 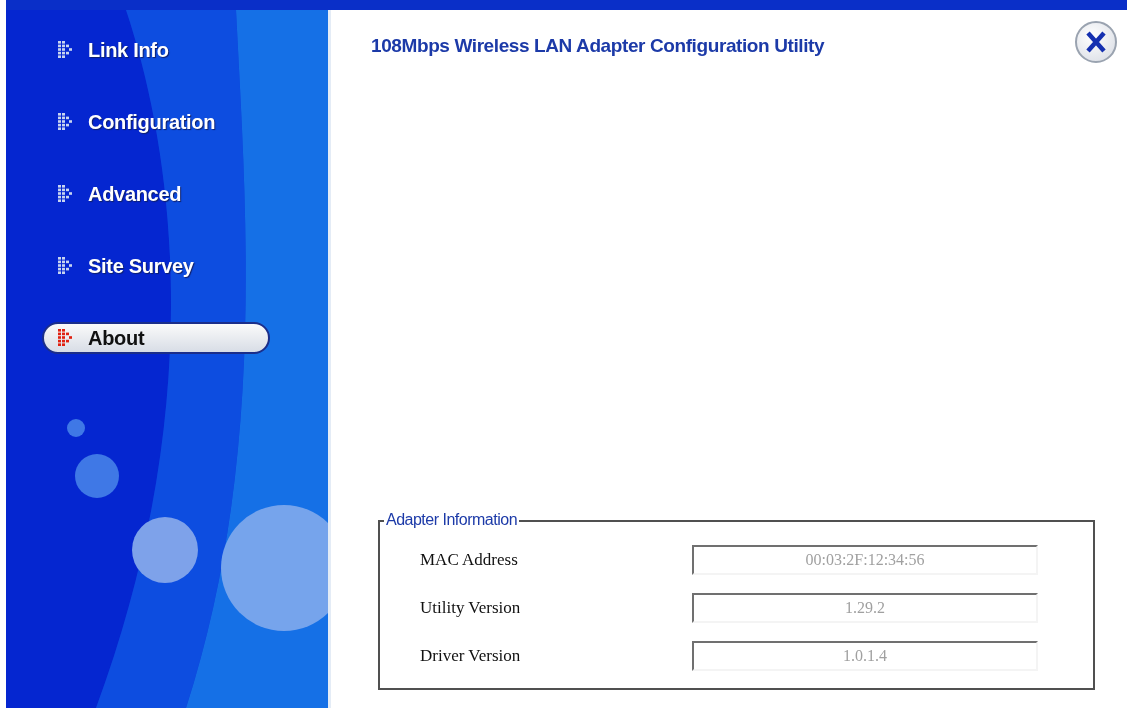 What do you see at coordinates (156, 122) in the screenshot?
I see `sidebar-item: Configuration` at bounding box center [156, 122].